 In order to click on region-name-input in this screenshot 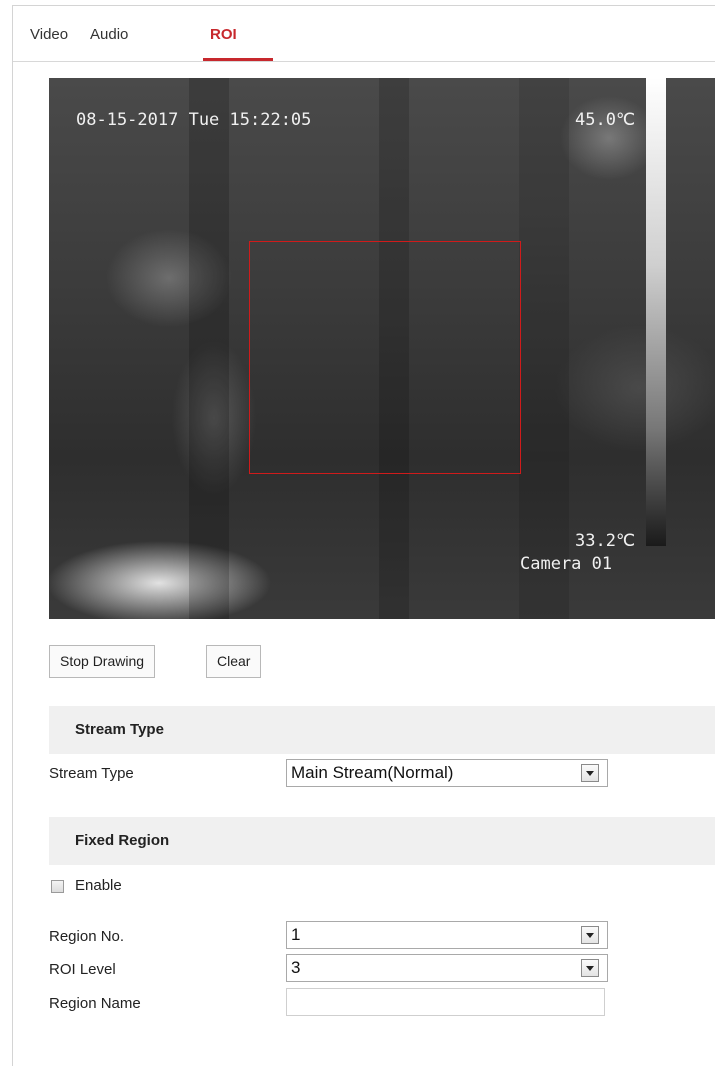, I will do `click(445, 1002)`.